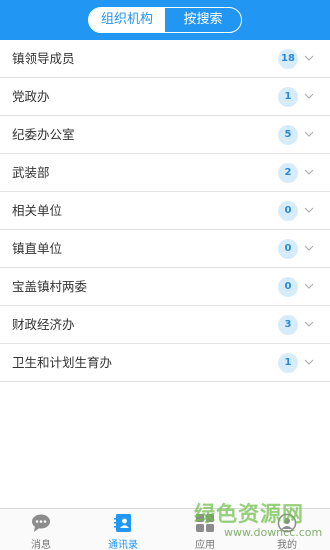 The width and height of the screenshot is (330, 550). Describe the element at coordinates (37, 210) in the screenshot. I see `department-name: 相关单位` at that location.